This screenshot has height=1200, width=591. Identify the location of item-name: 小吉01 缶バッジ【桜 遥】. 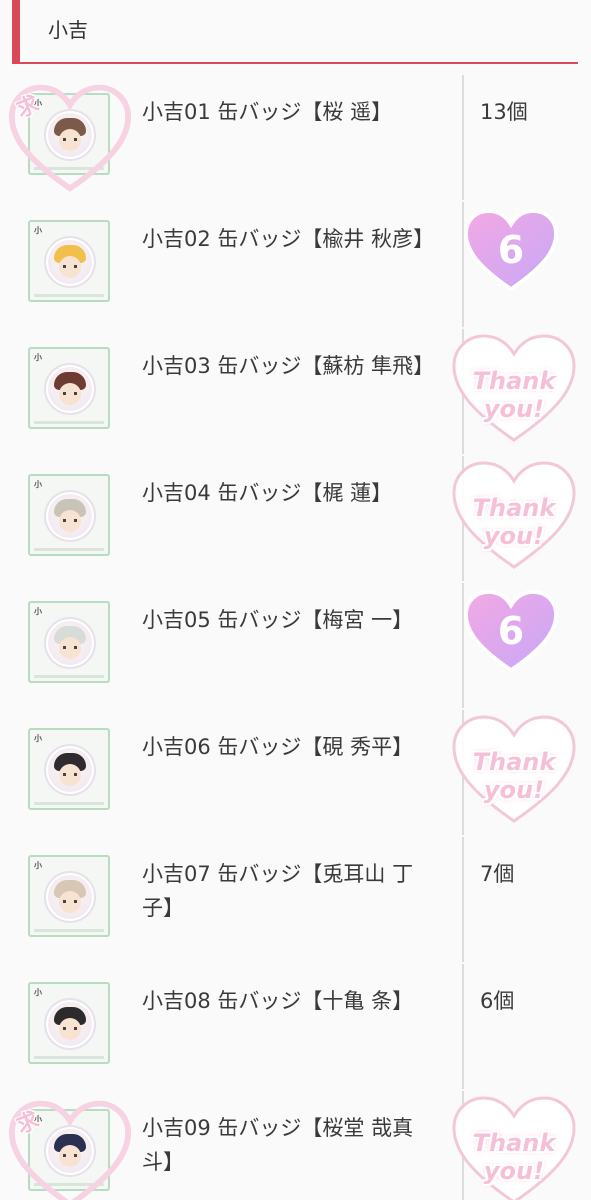
(292, 112).